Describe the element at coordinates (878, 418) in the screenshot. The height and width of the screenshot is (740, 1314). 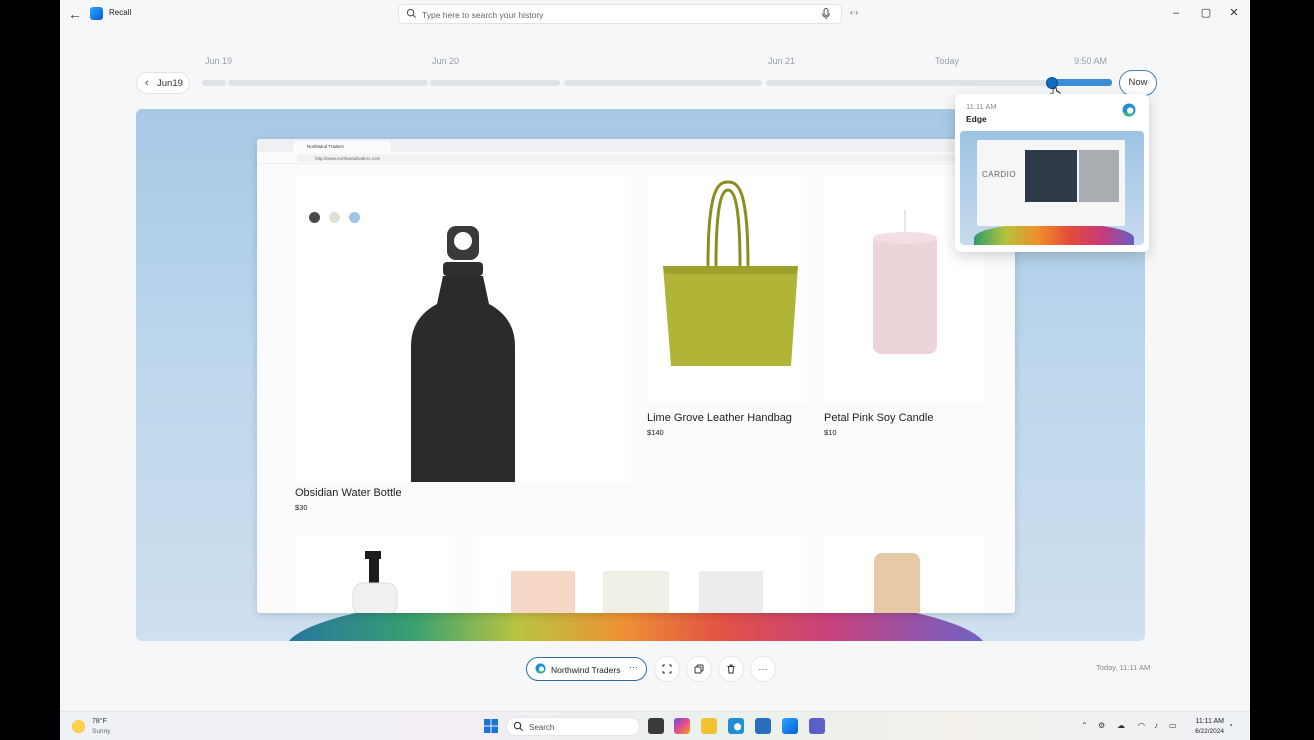
I see `product-name: Petal Pink Soy Candle` at that location.